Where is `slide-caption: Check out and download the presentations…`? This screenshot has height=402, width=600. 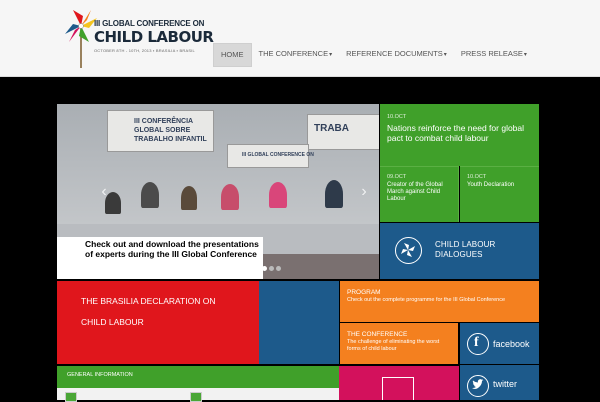
slide-caption: Check out and download the presentations… is located at coordinates (160, 258).